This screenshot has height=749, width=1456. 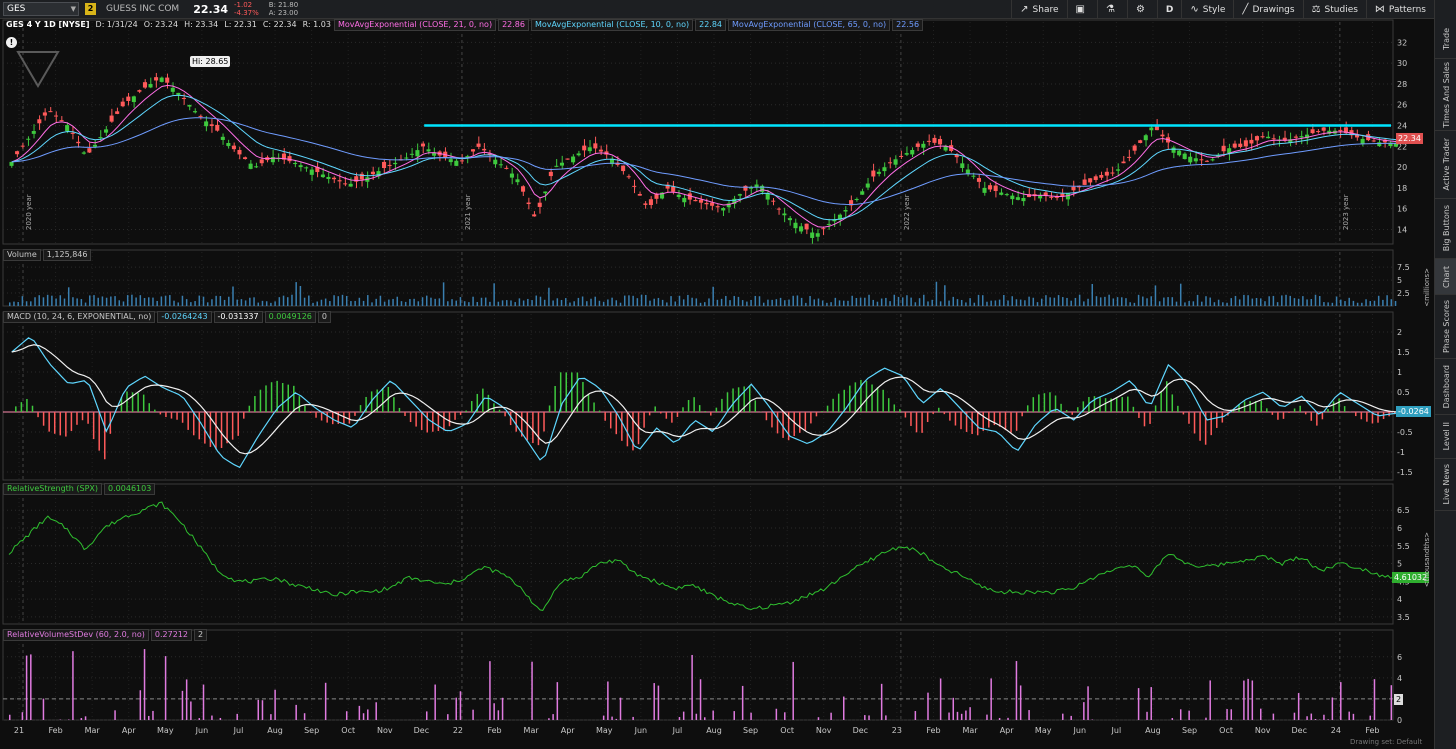 What do you see at coordinates (11, 42) in the screenshot?
I see `info-icon: !` at bounding box center [11, 42].